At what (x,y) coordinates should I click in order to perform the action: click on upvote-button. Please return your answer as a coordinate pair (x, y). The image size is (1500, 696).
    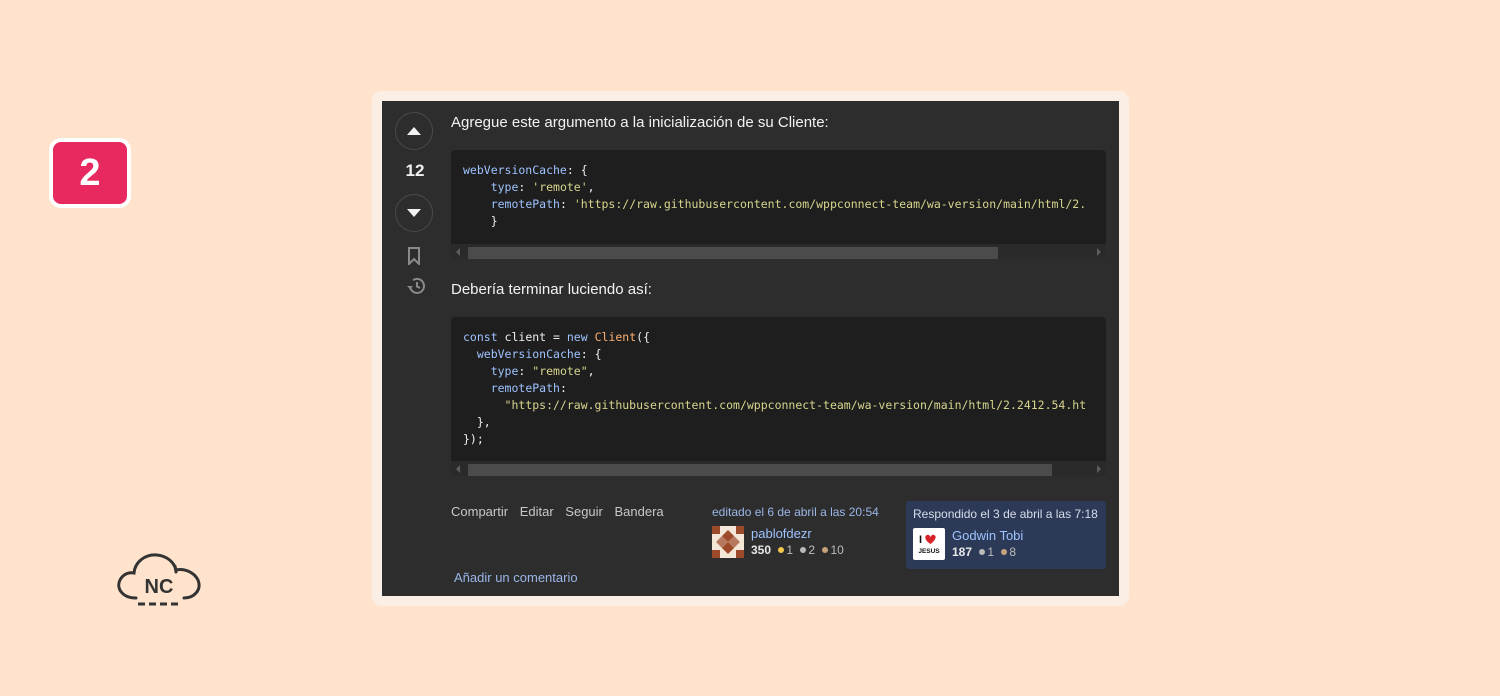
    Looking at the image, I should click on (414, 131).